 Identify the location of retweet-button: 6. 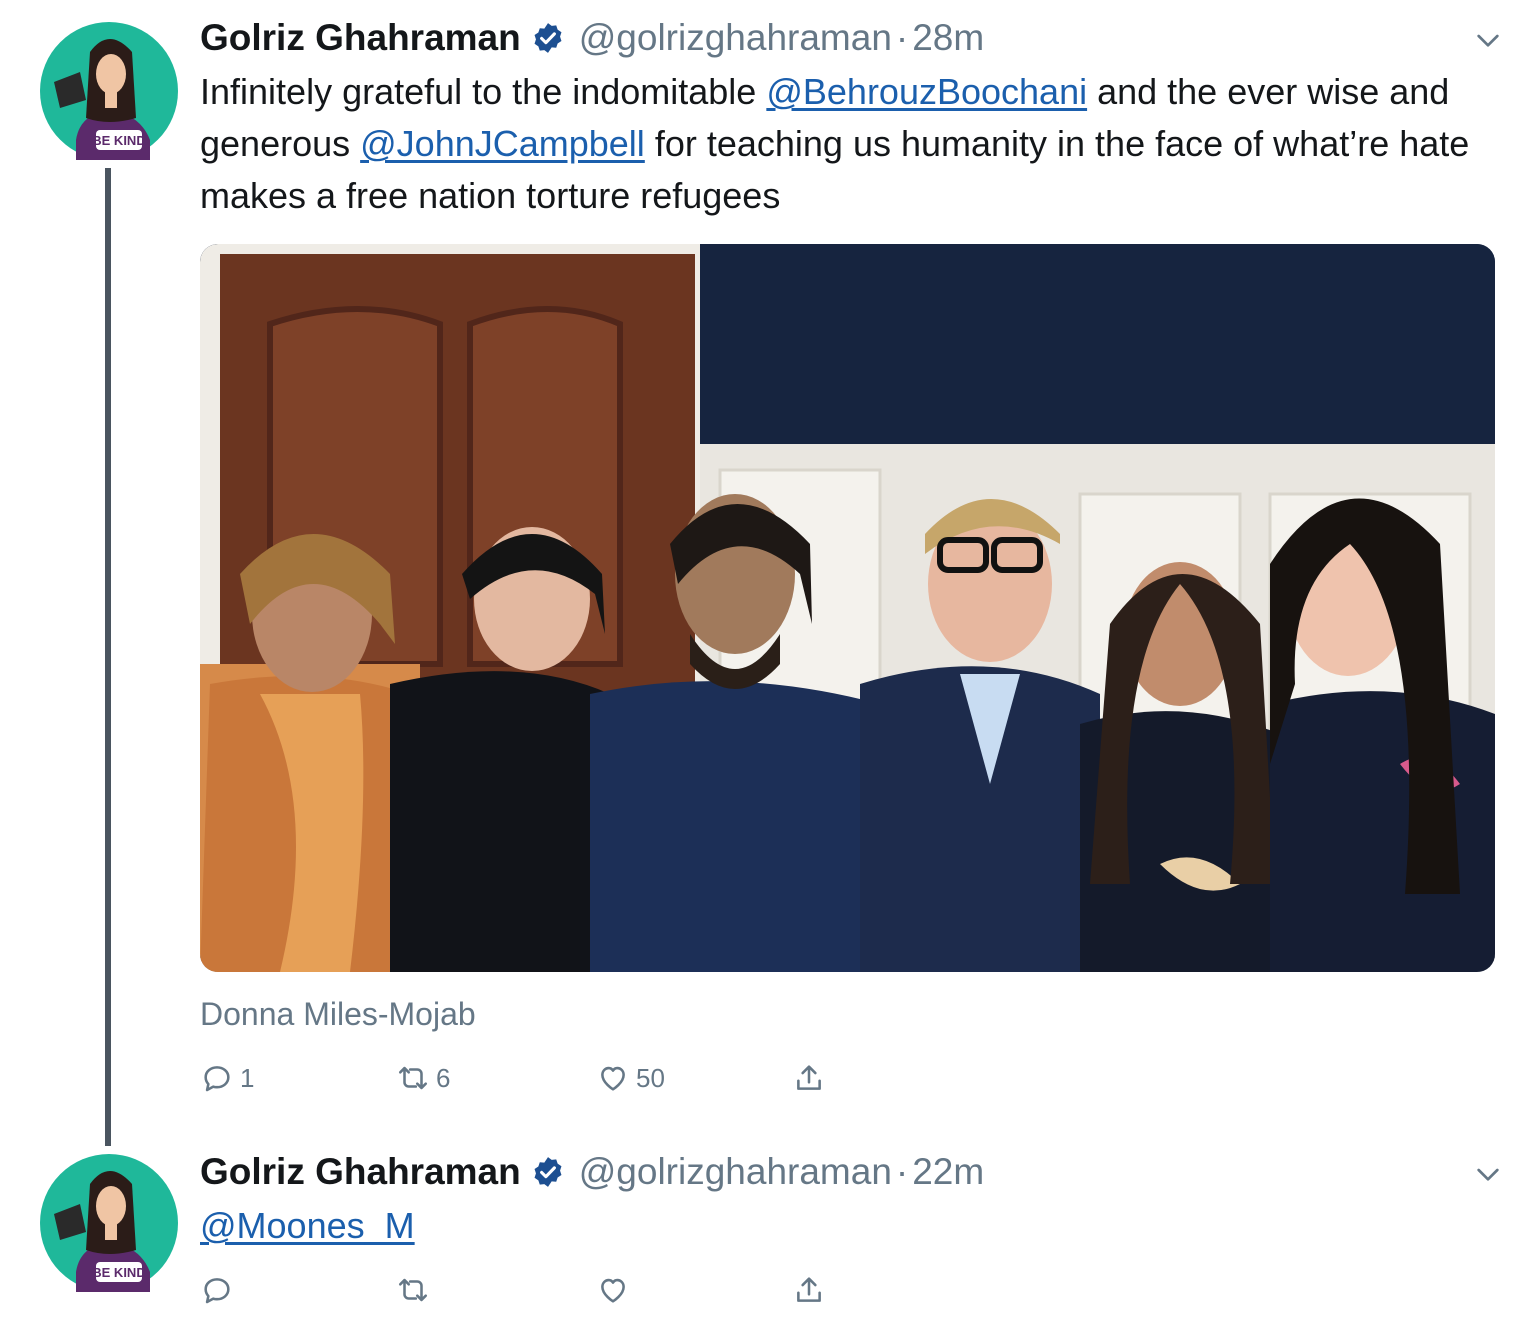
(423, 1078).